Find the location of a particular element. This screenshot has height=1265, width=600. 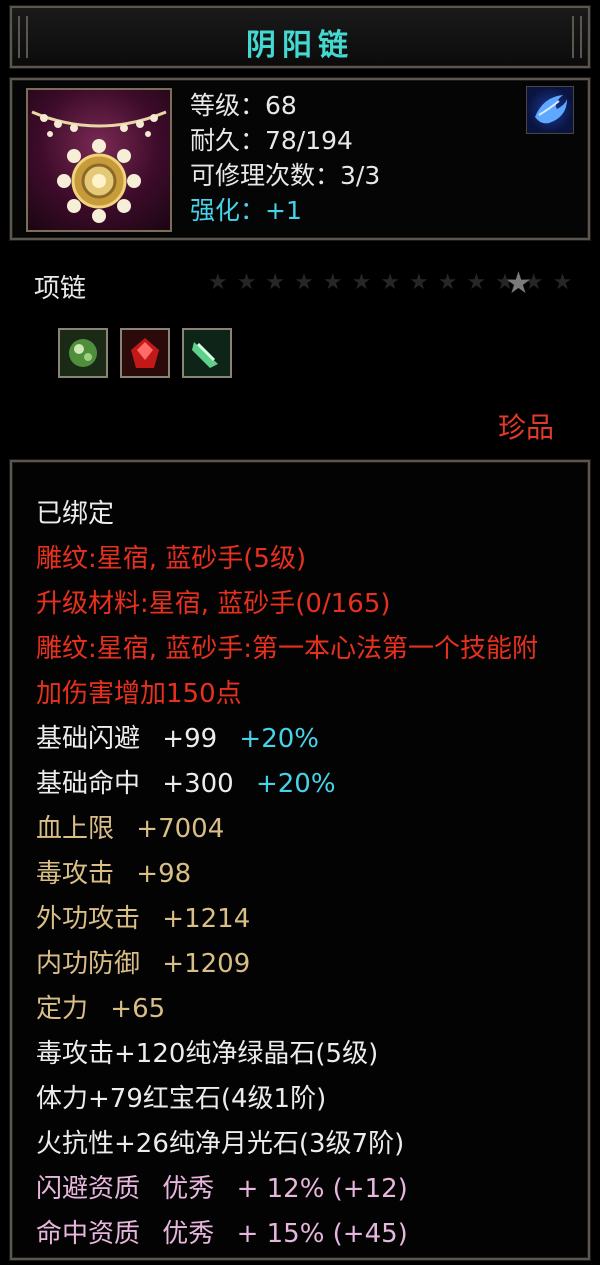

item-category: 项链 is located at coordinates (60, 289).